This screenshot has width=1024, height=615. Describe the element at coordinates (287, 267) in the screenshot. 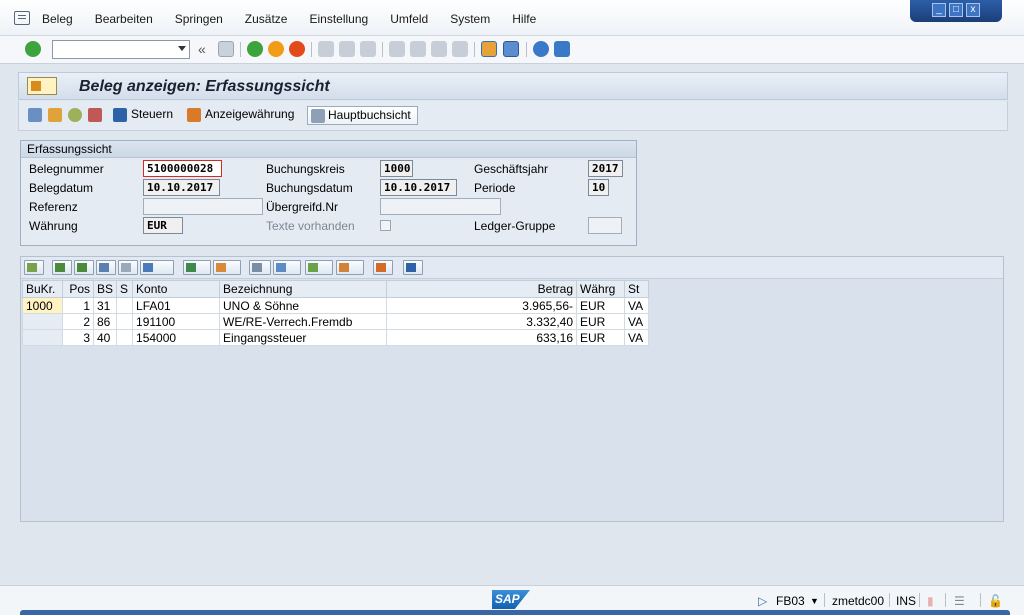

I see `export-icon` at that location.